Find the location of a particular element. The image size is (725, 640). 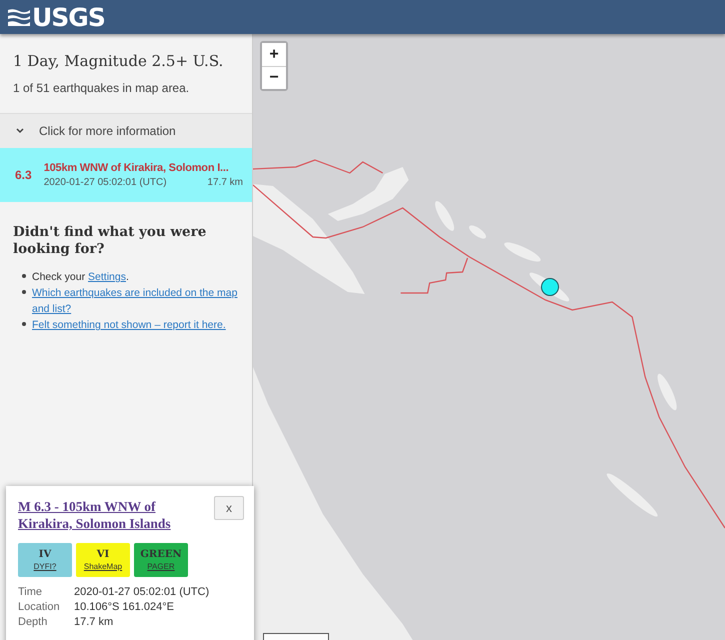

waves-icon is located at coordinates (19, 17).